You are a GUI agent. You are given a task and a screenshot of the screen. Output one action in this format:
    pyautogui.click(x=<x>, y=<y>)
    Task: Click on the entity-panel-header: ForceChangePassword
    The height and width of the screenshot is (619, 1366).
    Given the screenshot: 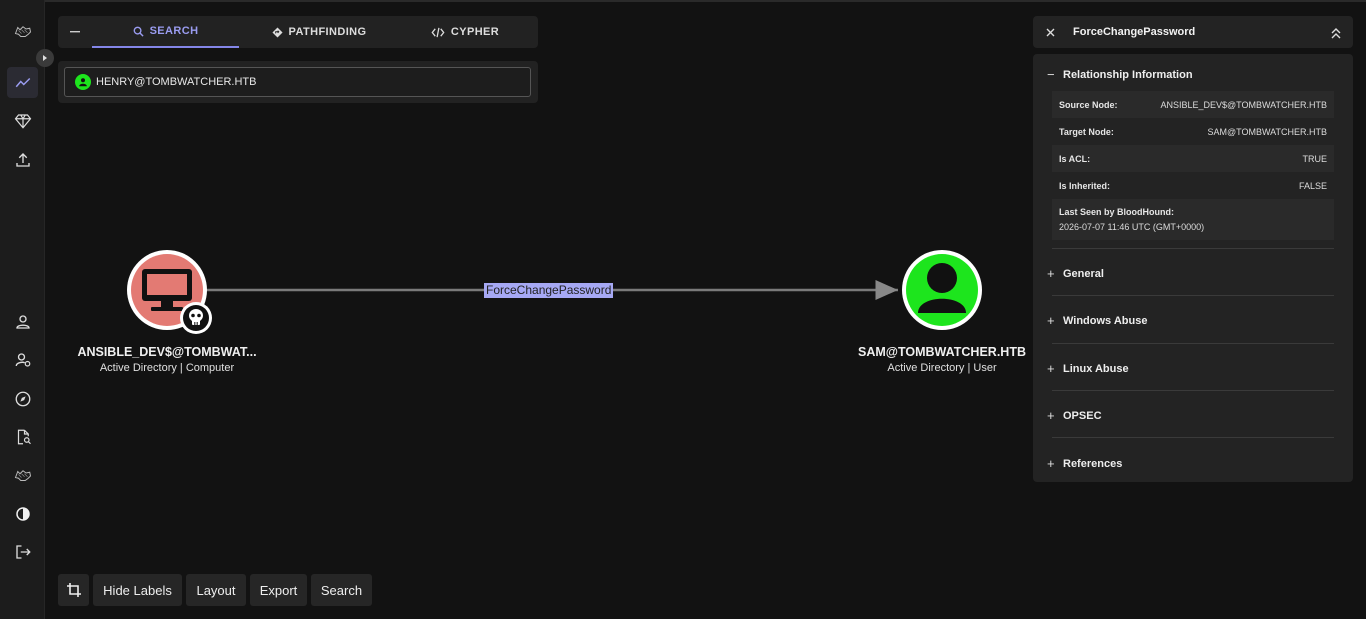 What is the action you would take?
    pyautogui.click(x=1193, y=32)
    